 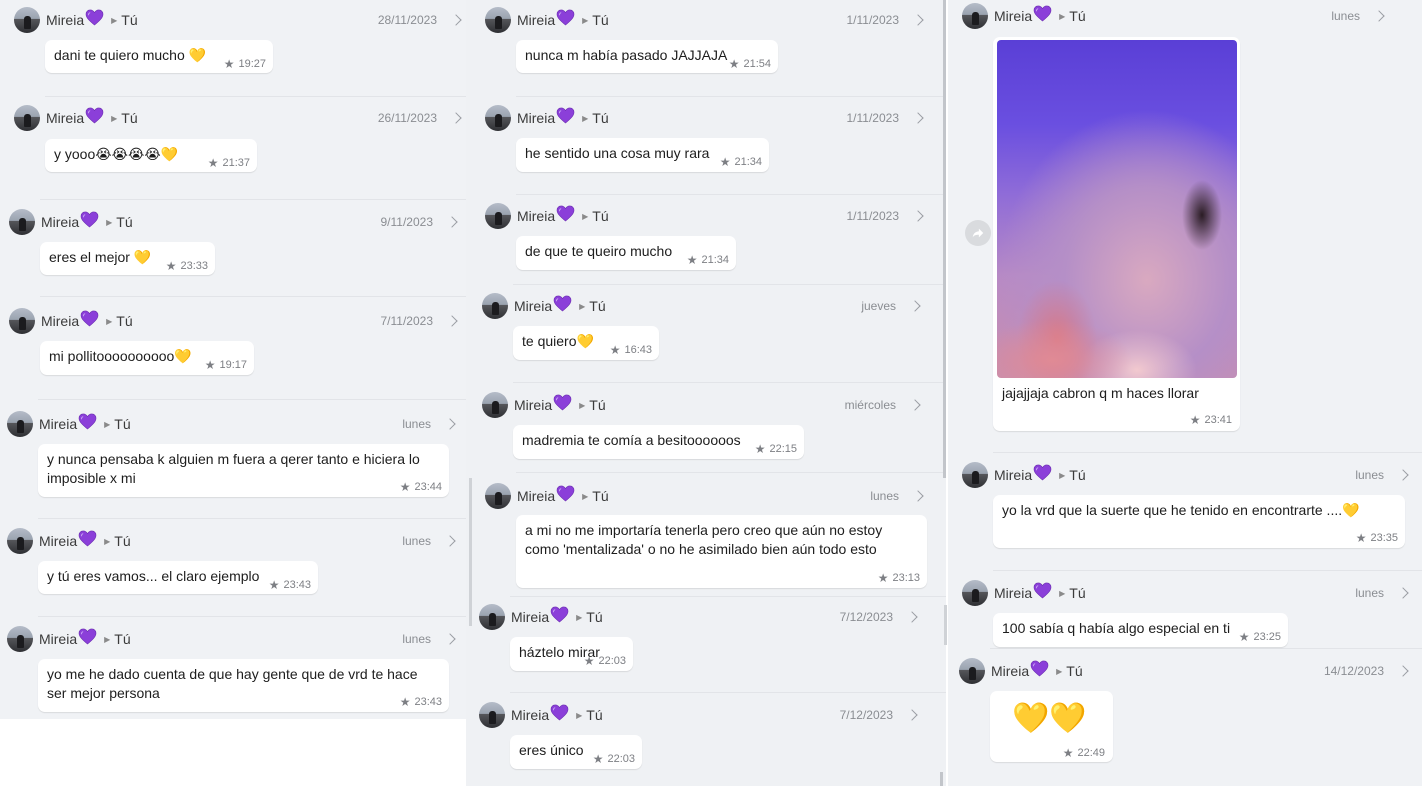 I want to click on message-bubble: háztelo mirar ★ 22:03, so click(x=571, y=654).